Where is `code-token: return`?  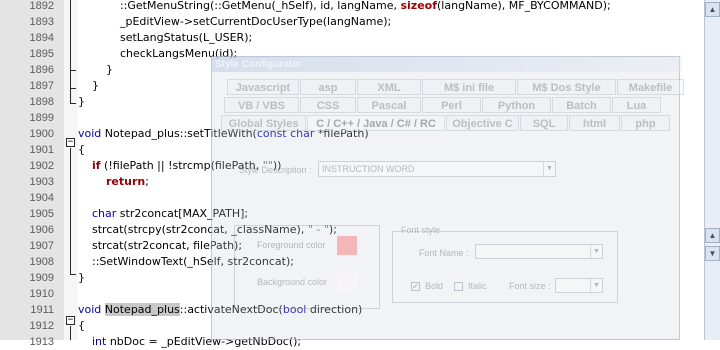
code-token: return is located at coordinates (125, 181).